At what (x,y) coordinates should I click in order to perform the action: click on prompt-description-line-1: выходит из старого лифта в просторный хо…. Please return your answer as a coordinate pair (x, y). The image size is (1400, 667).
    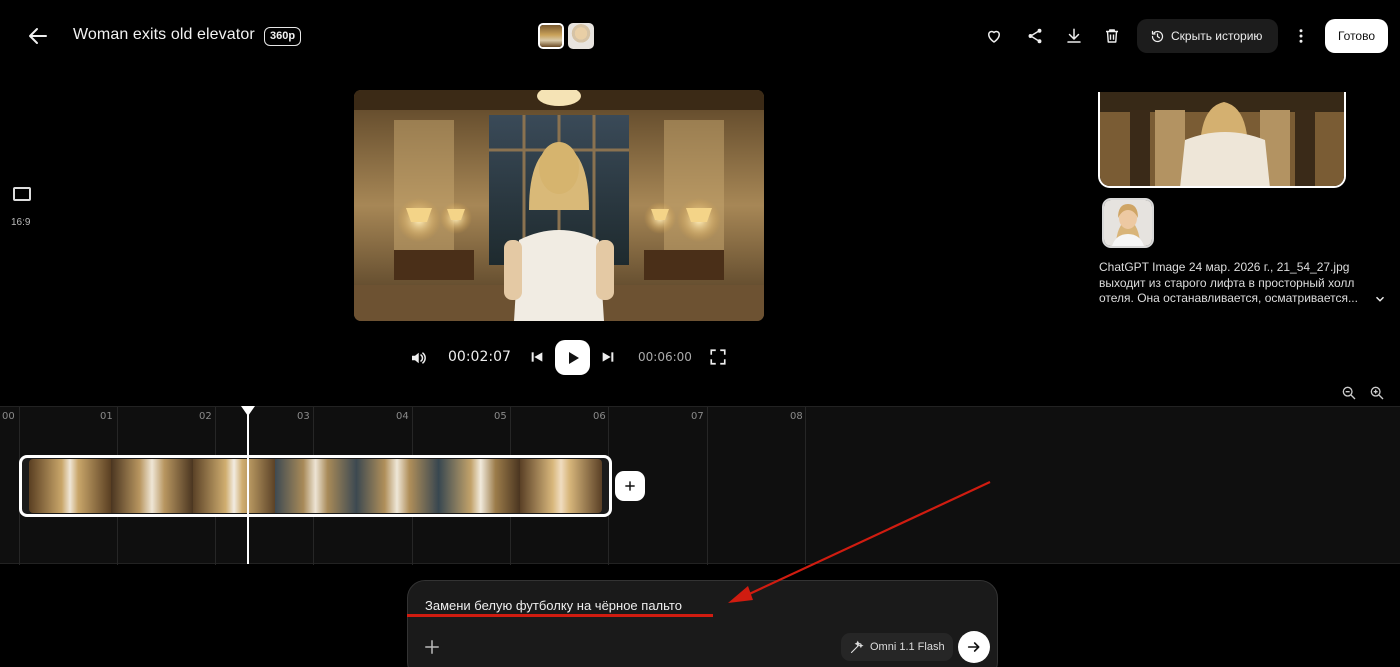
    Looking at the image, I should click on (1227, 283).